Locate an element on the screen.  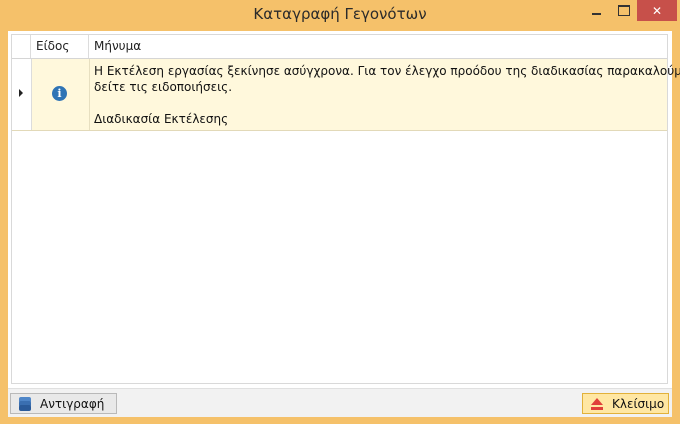
row-indicator-header is located at coordinates (21, 46).